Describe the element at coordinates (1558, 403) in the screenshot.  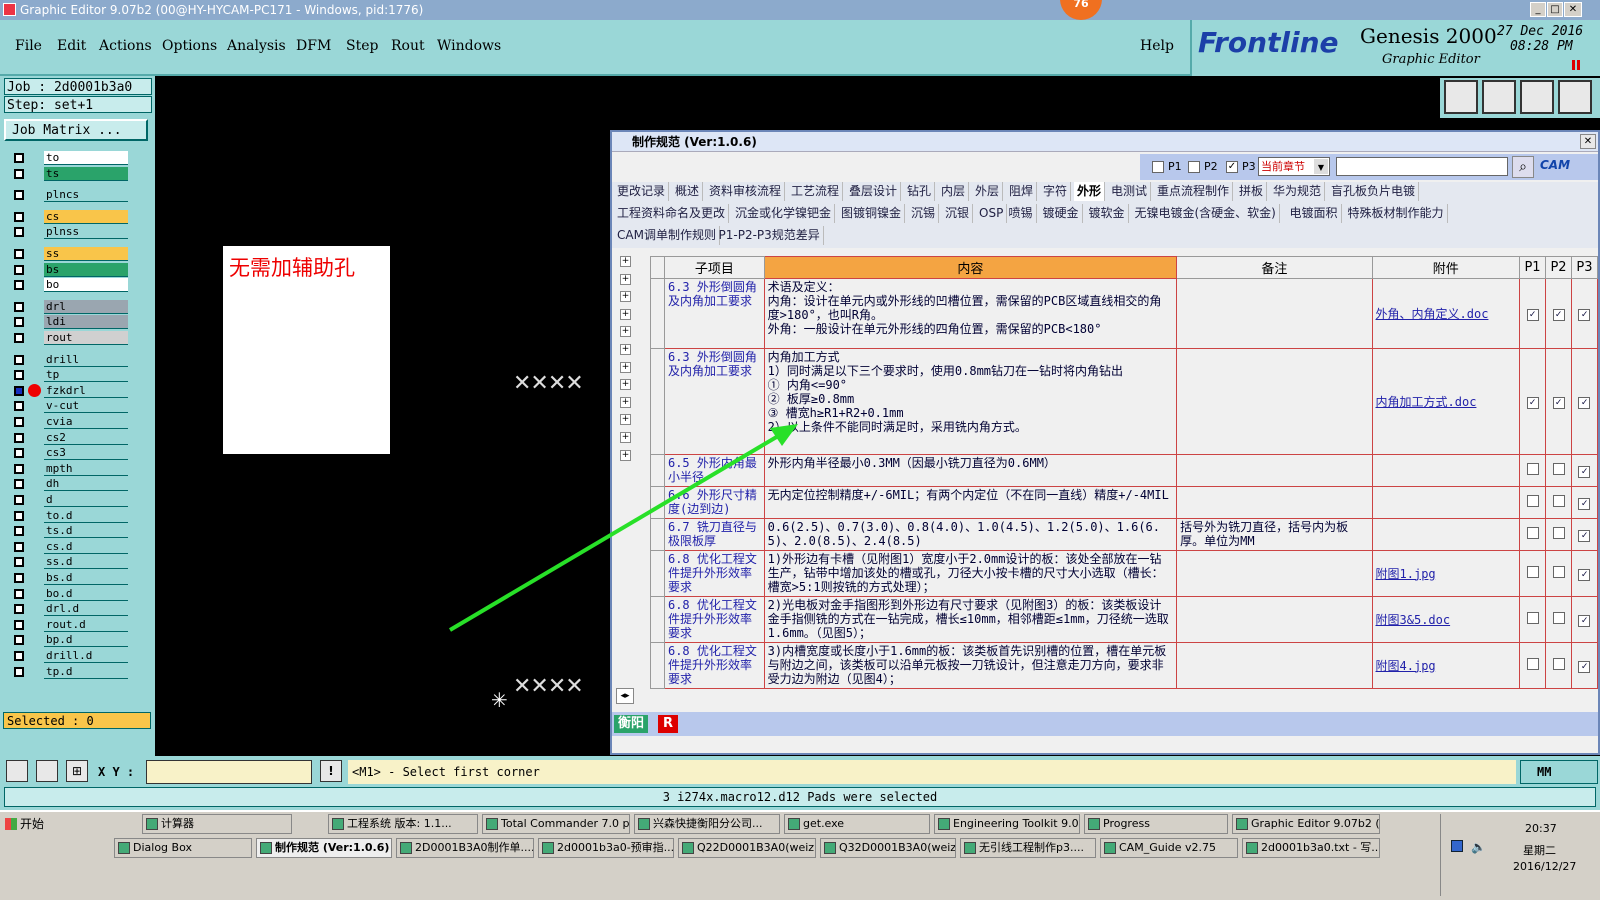
I see `p2-row-checkbox: ✓` at that location.